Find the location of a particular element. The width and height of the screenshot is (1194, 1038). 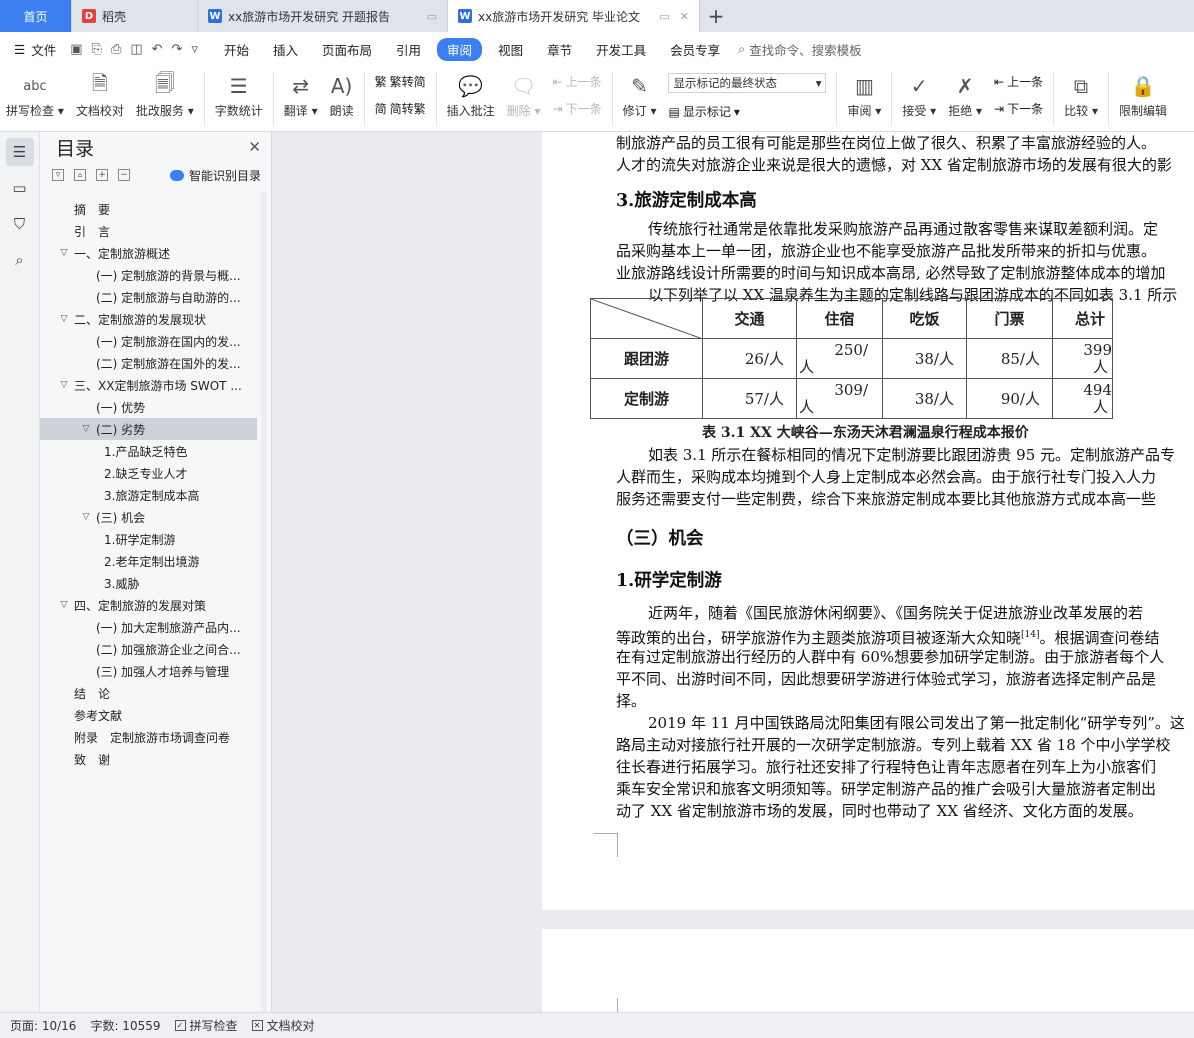

save-icon: ▣ is located at coordinates (76, 49).